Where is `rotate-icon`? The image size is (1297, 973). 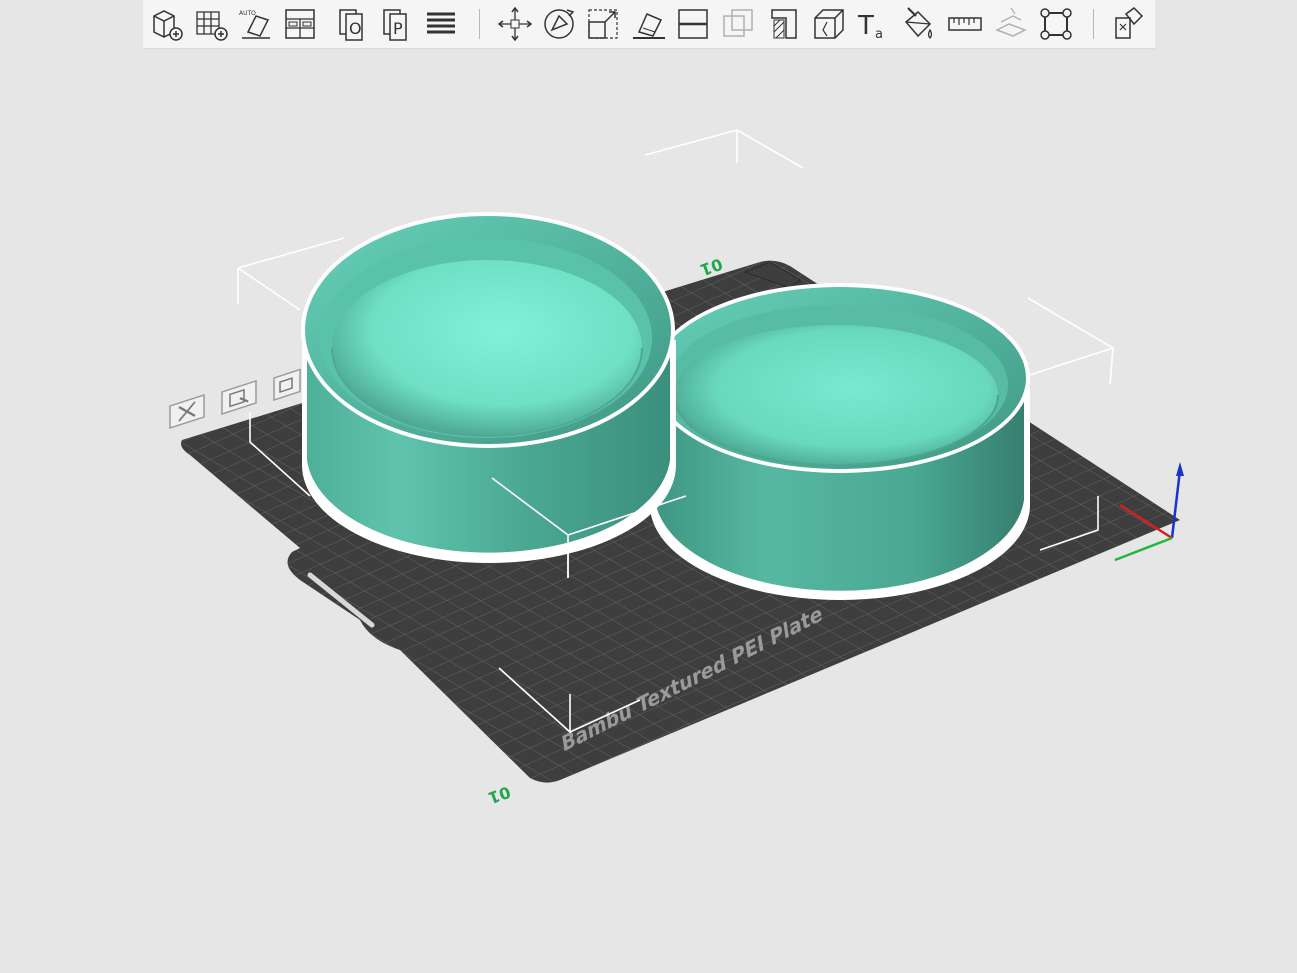 rotate-icon is located at coordinates (559, 24).